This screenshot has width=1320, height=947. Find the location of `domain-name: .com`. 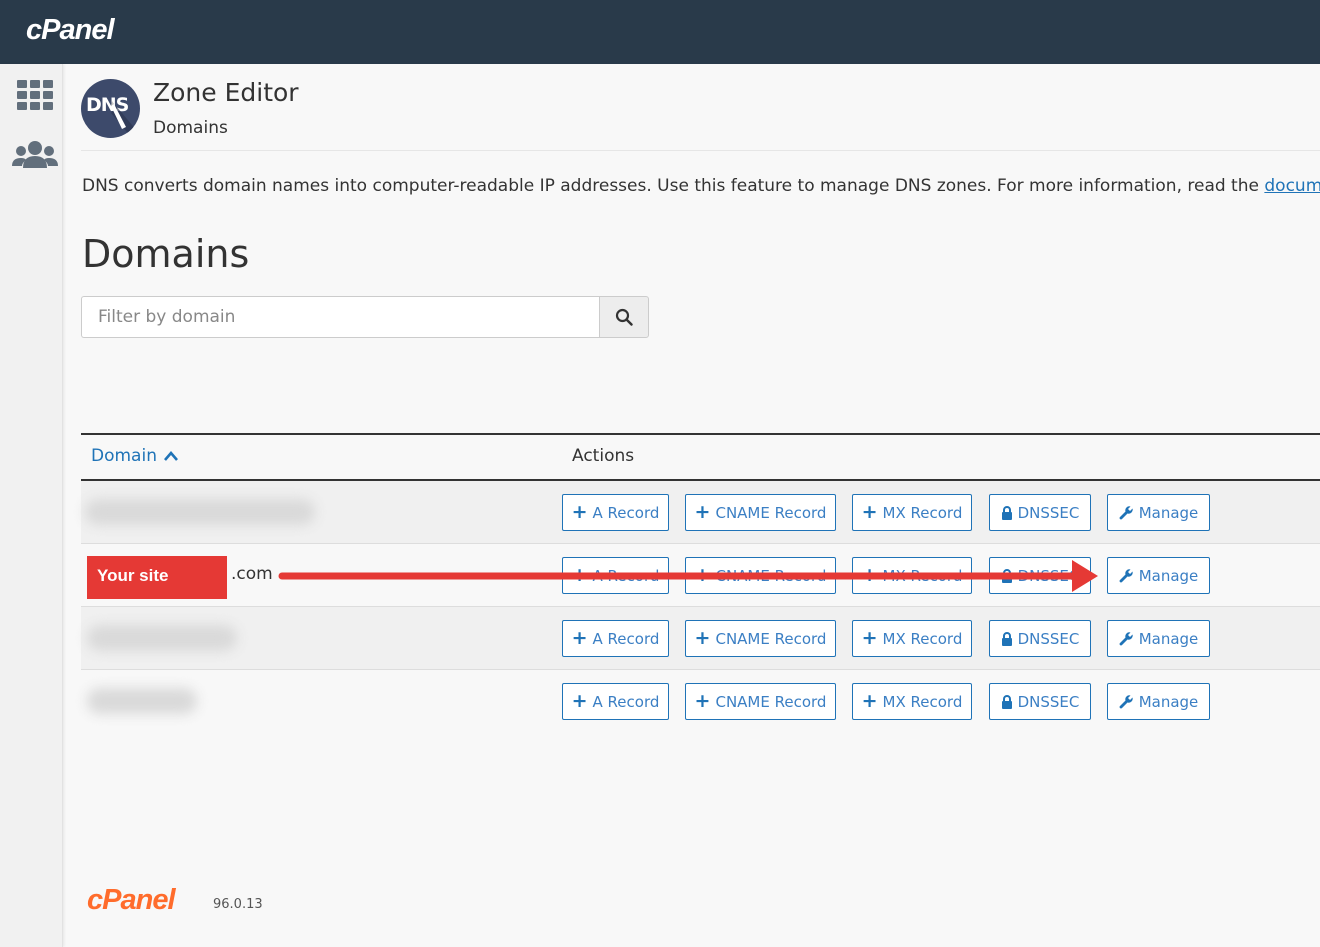

domain-name: .com is located at coordinates (252, 574).